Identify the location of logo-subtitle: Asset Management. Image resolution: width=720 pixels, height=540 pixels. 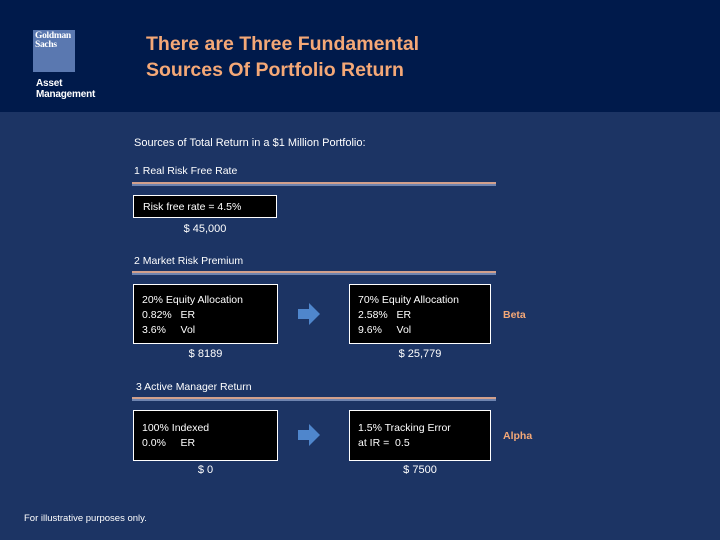
(65, 89).